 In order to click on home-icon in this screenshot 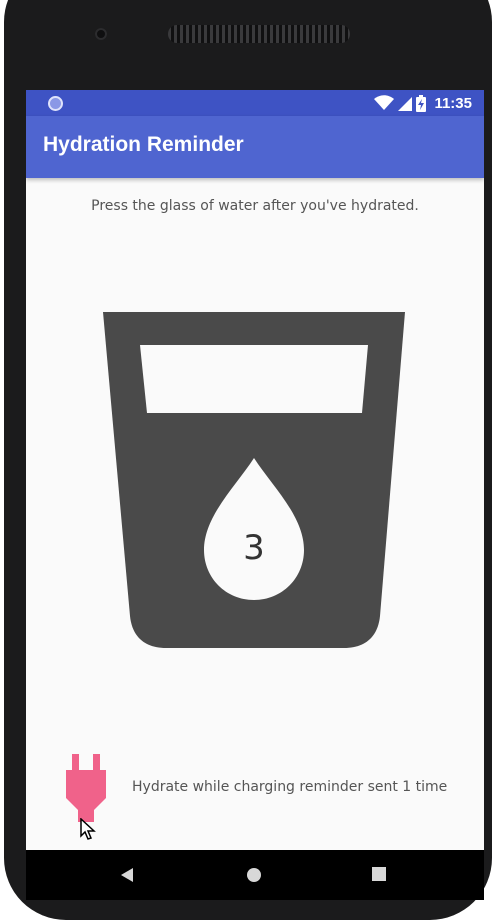, I will do `click(254, 875)`.